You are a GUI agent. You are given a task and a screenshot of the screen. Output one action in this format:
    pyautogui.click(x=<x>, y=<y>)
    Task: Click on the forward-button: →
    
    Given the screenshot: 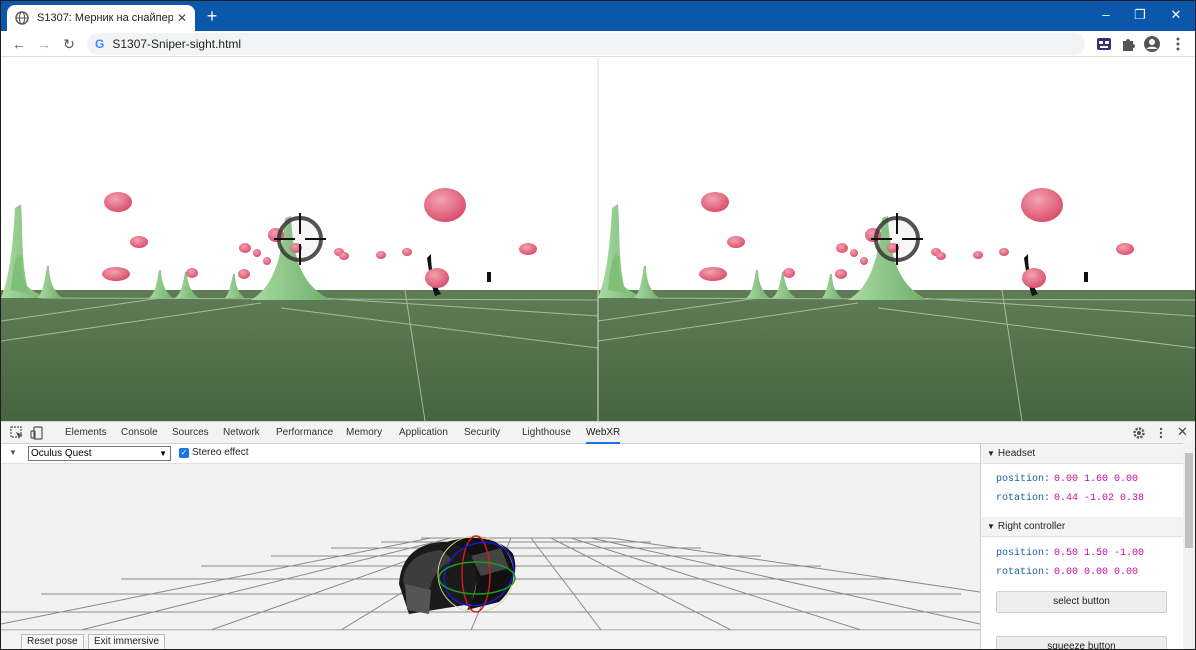 What is the action you would take?
    pyautogui.click(x=44, y=44)
    